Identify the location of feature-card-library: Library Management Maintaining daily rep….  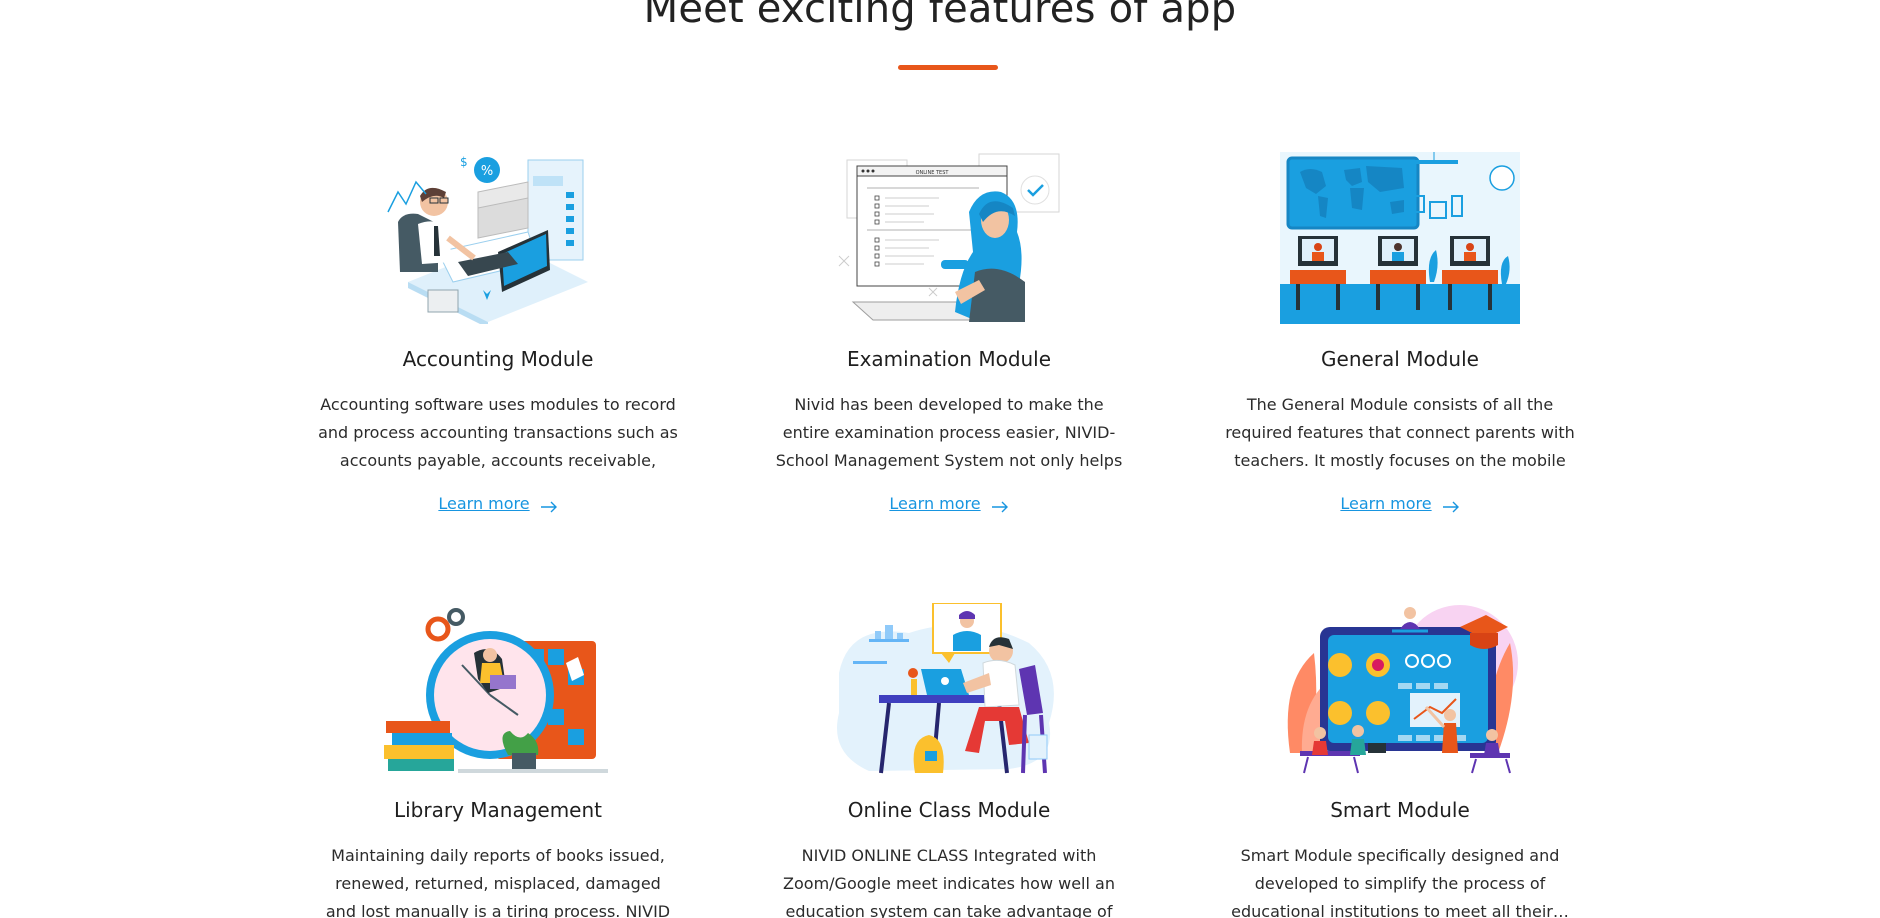
(498, 760).